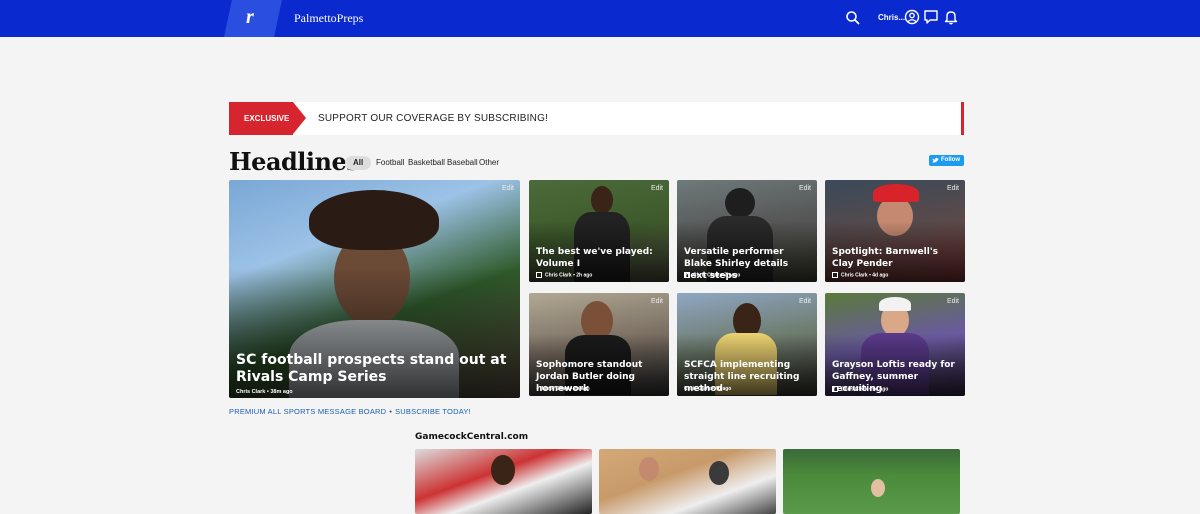 Image resolution: width=1200 pixels, height=514 pixels. I want to click on card-author: Jamie Shaw, so click(555, 389).